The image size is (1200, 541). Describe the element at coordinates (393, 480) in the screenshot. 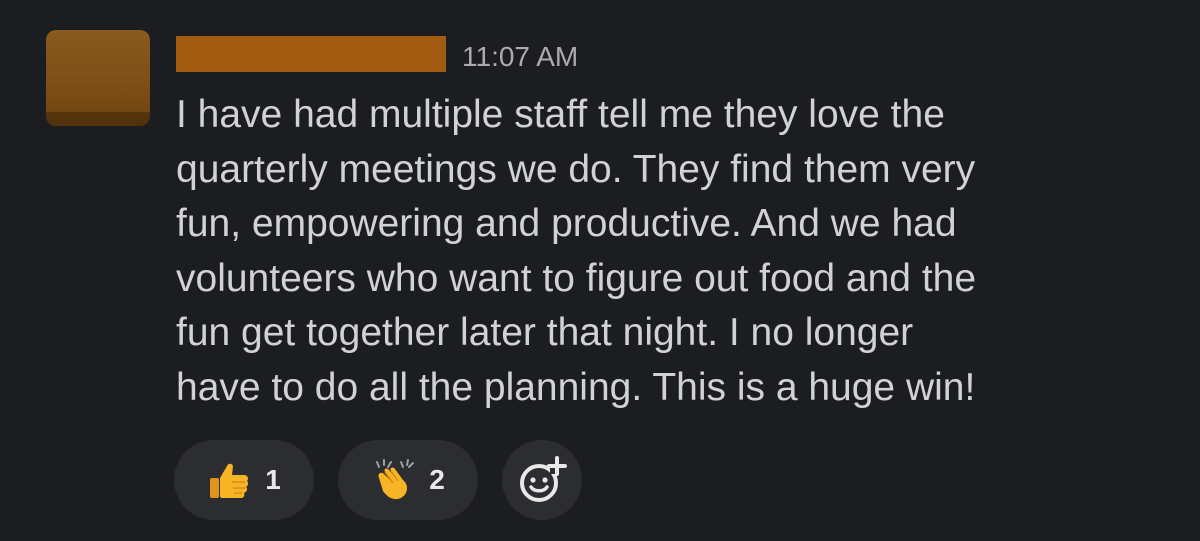

I see `clapping-hands-icon` at that location.